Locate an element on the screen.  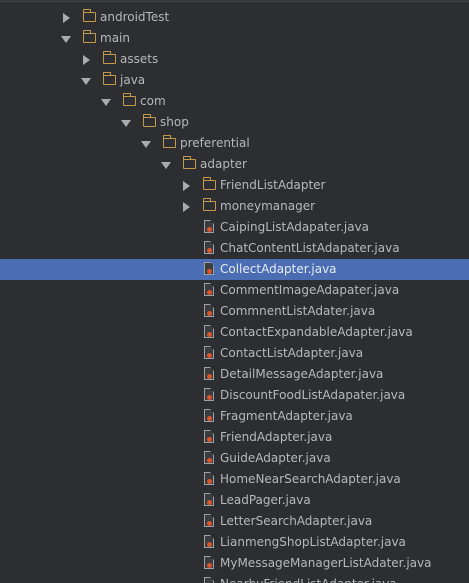
tree-node-label: LeadPager.java is located at coordinates (265, 500).